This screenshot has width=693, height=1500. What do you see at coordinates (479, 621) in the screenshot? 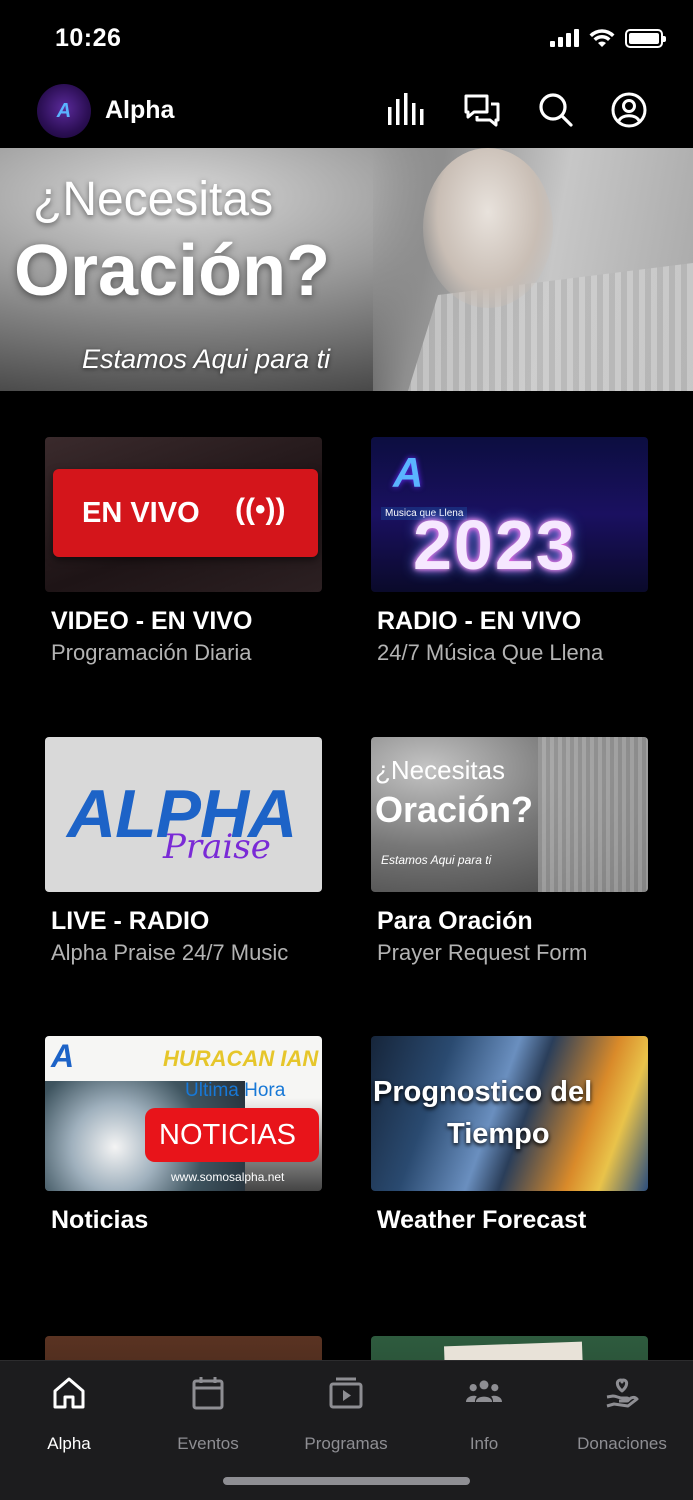
I see `card-title: RADIO - EN VIVO` at bounding box center [479, 621].